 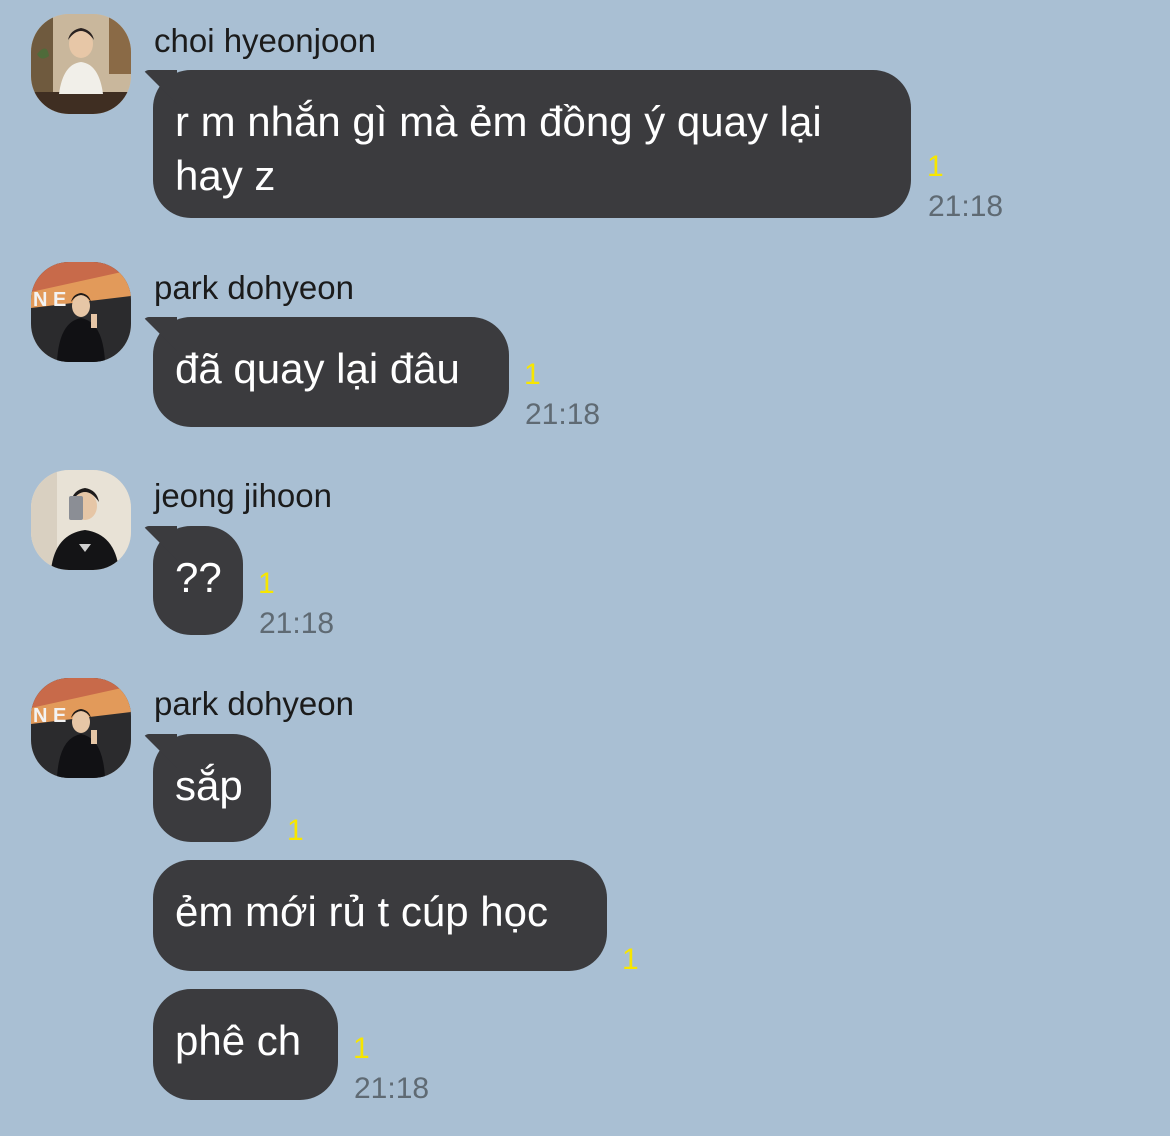 I want to click on message-text: ??, so click(x=198, y=577).